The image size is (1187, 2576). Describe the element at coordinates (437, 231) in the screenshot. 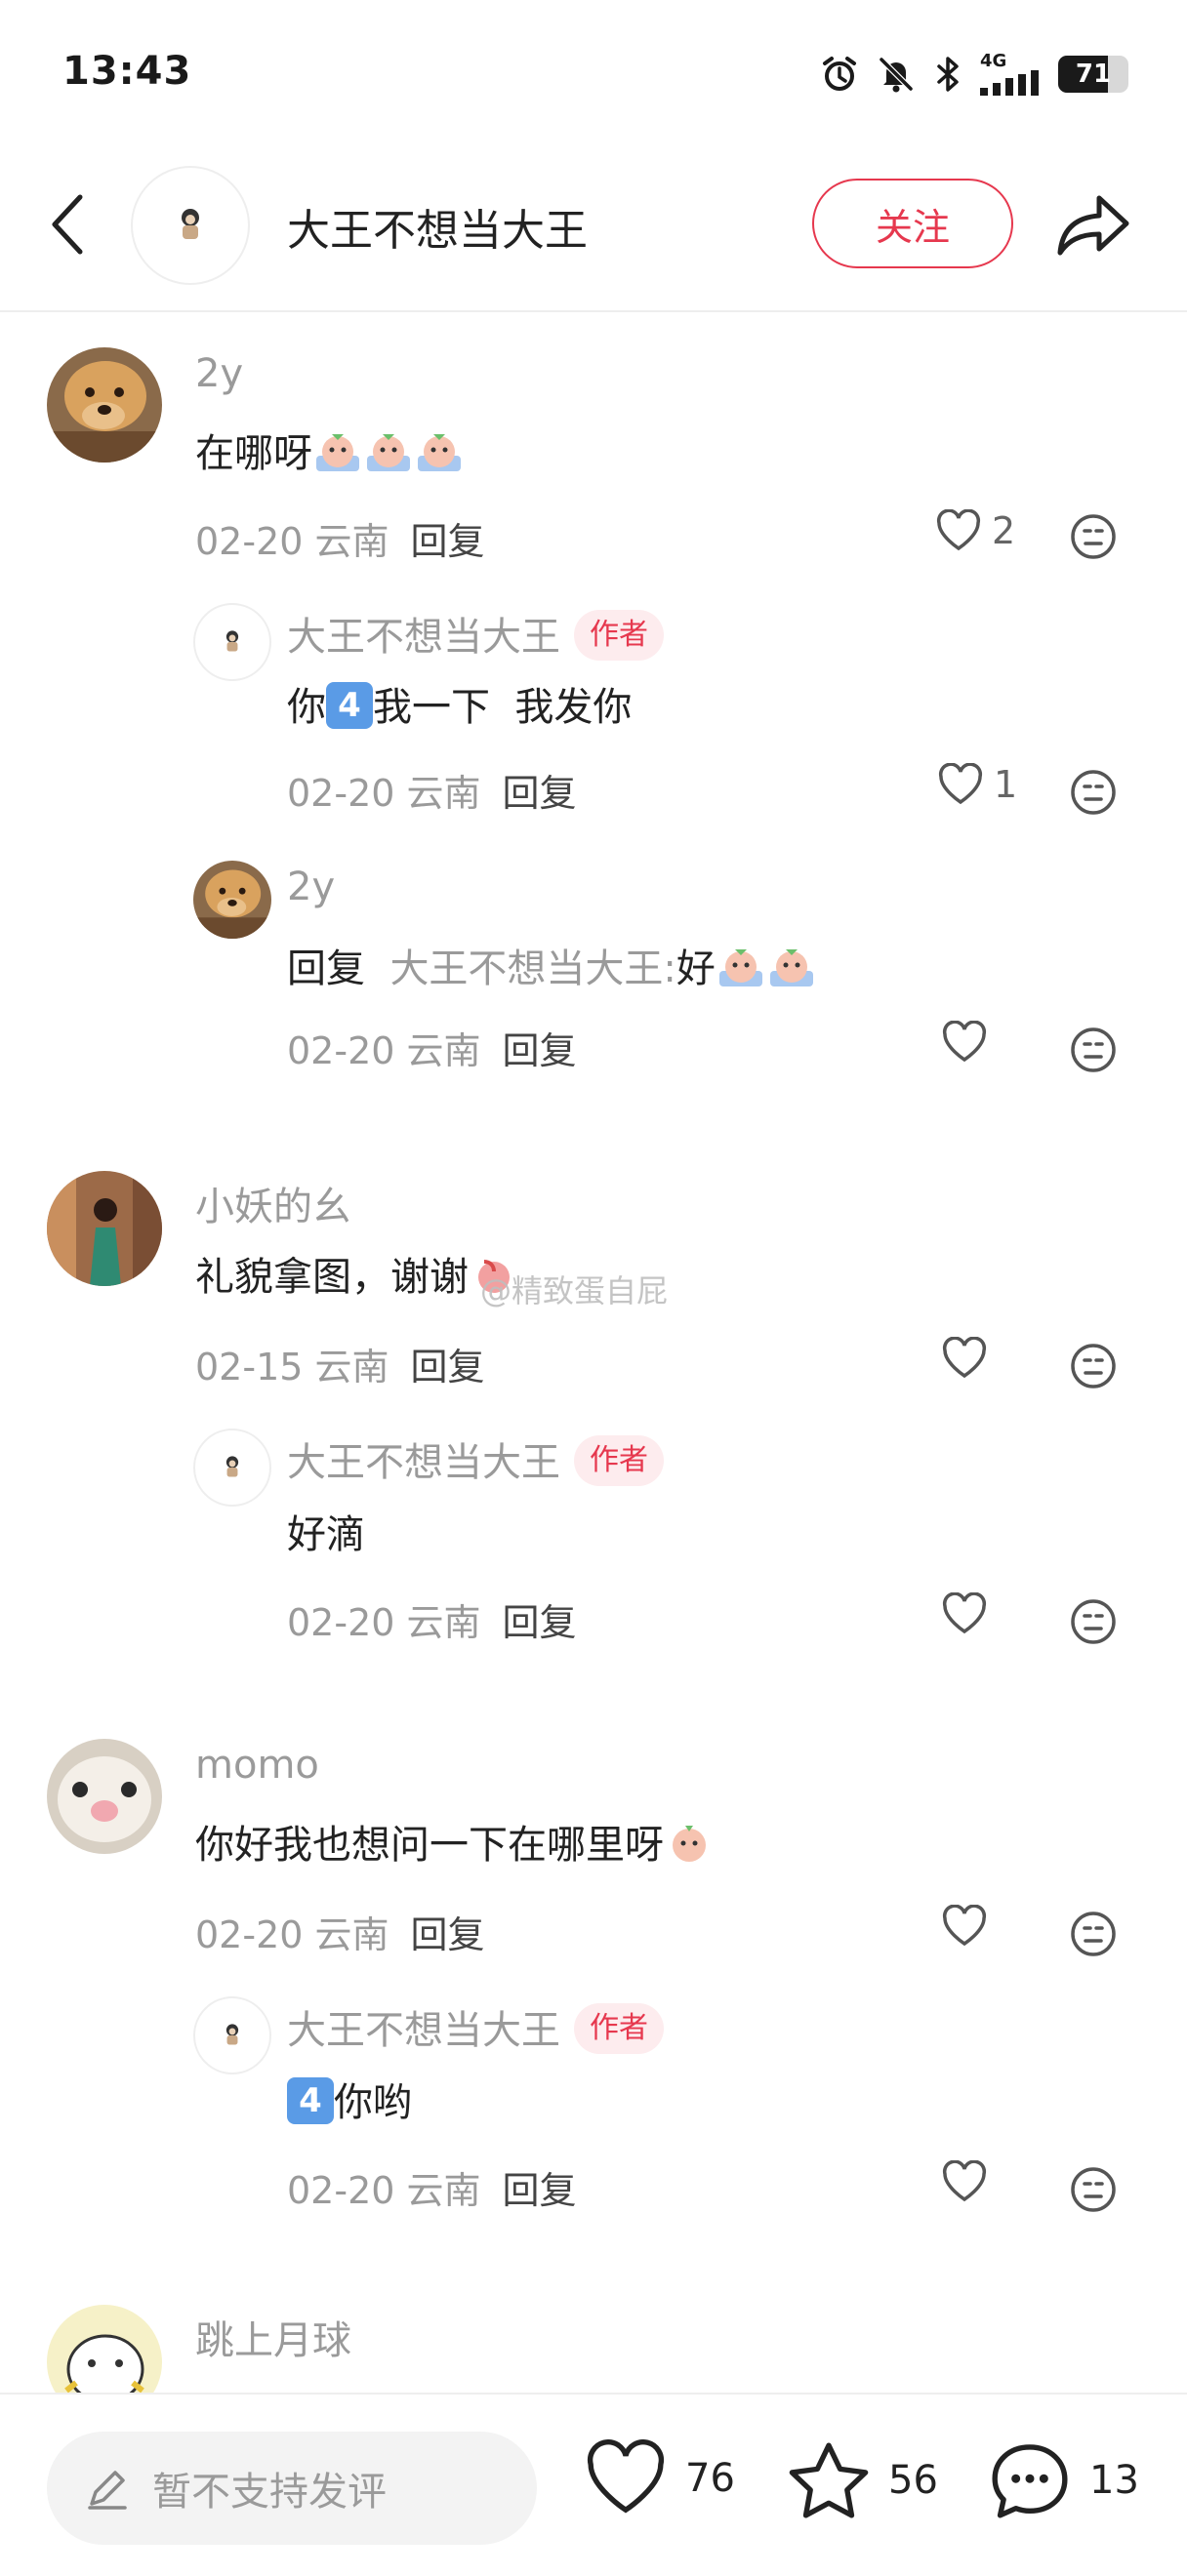

I see `page-title: 大王不想当大王` at that location.